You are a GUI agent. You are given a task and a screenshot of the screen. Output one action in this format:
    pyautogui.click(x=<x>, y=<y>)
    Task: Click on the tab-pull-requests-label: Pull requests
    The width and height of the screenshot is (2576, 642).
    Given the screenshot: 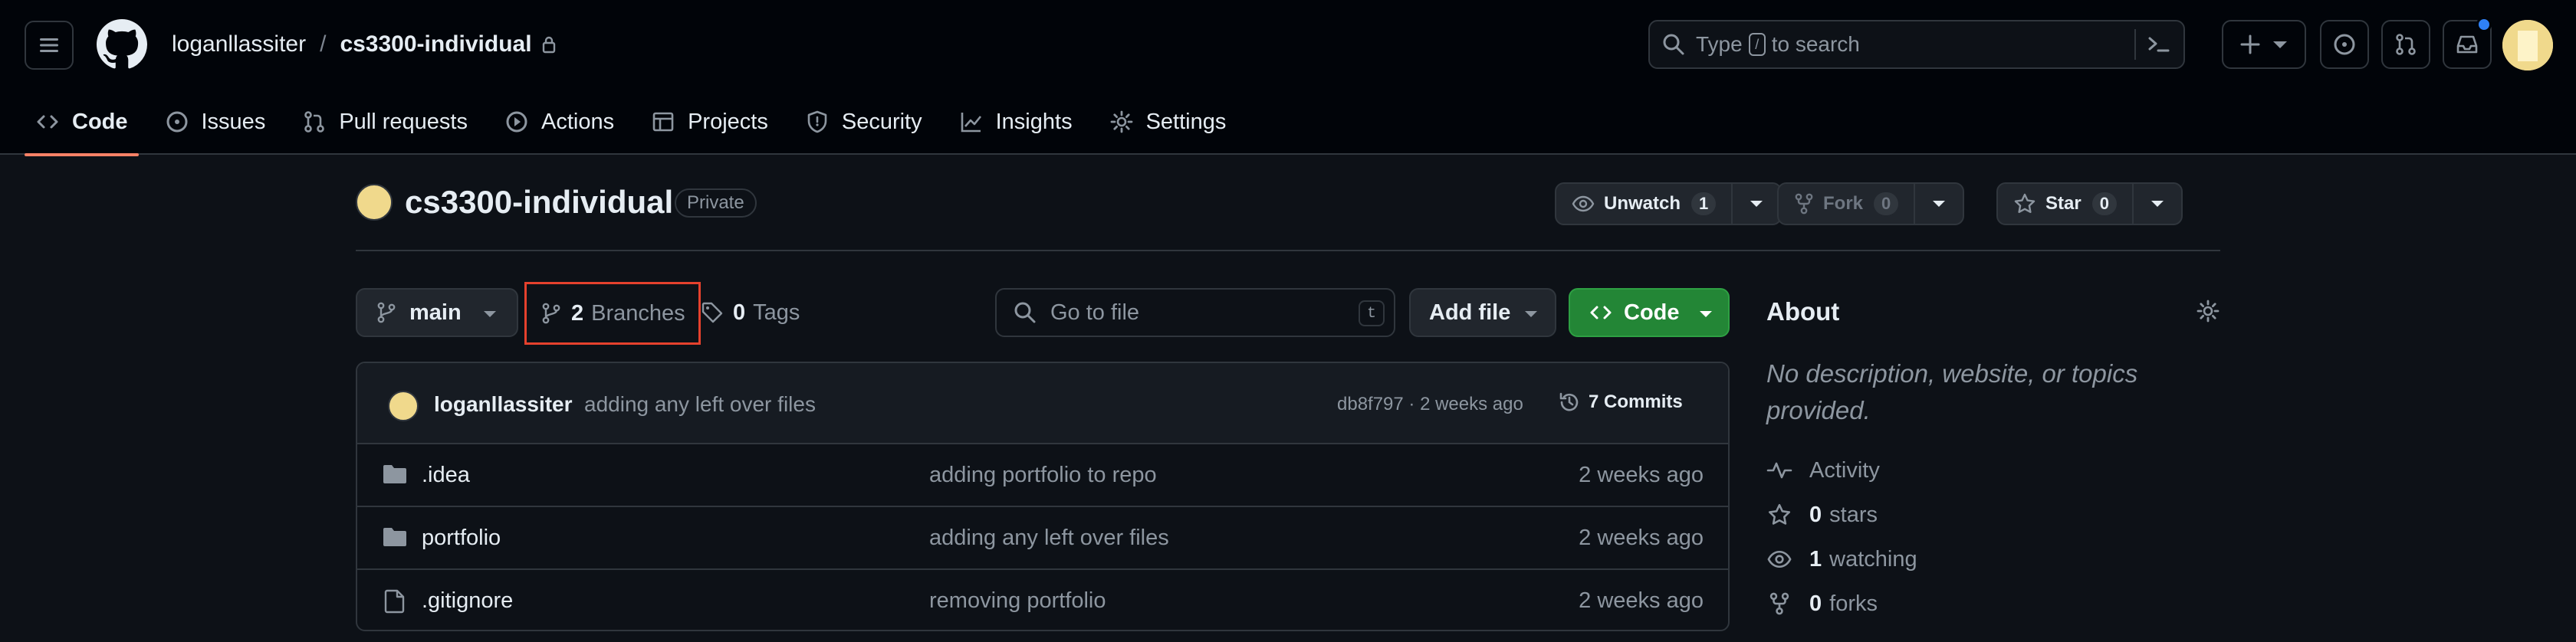 What is the action you would take?
    pyautogui.click(x=404, y=122)
    